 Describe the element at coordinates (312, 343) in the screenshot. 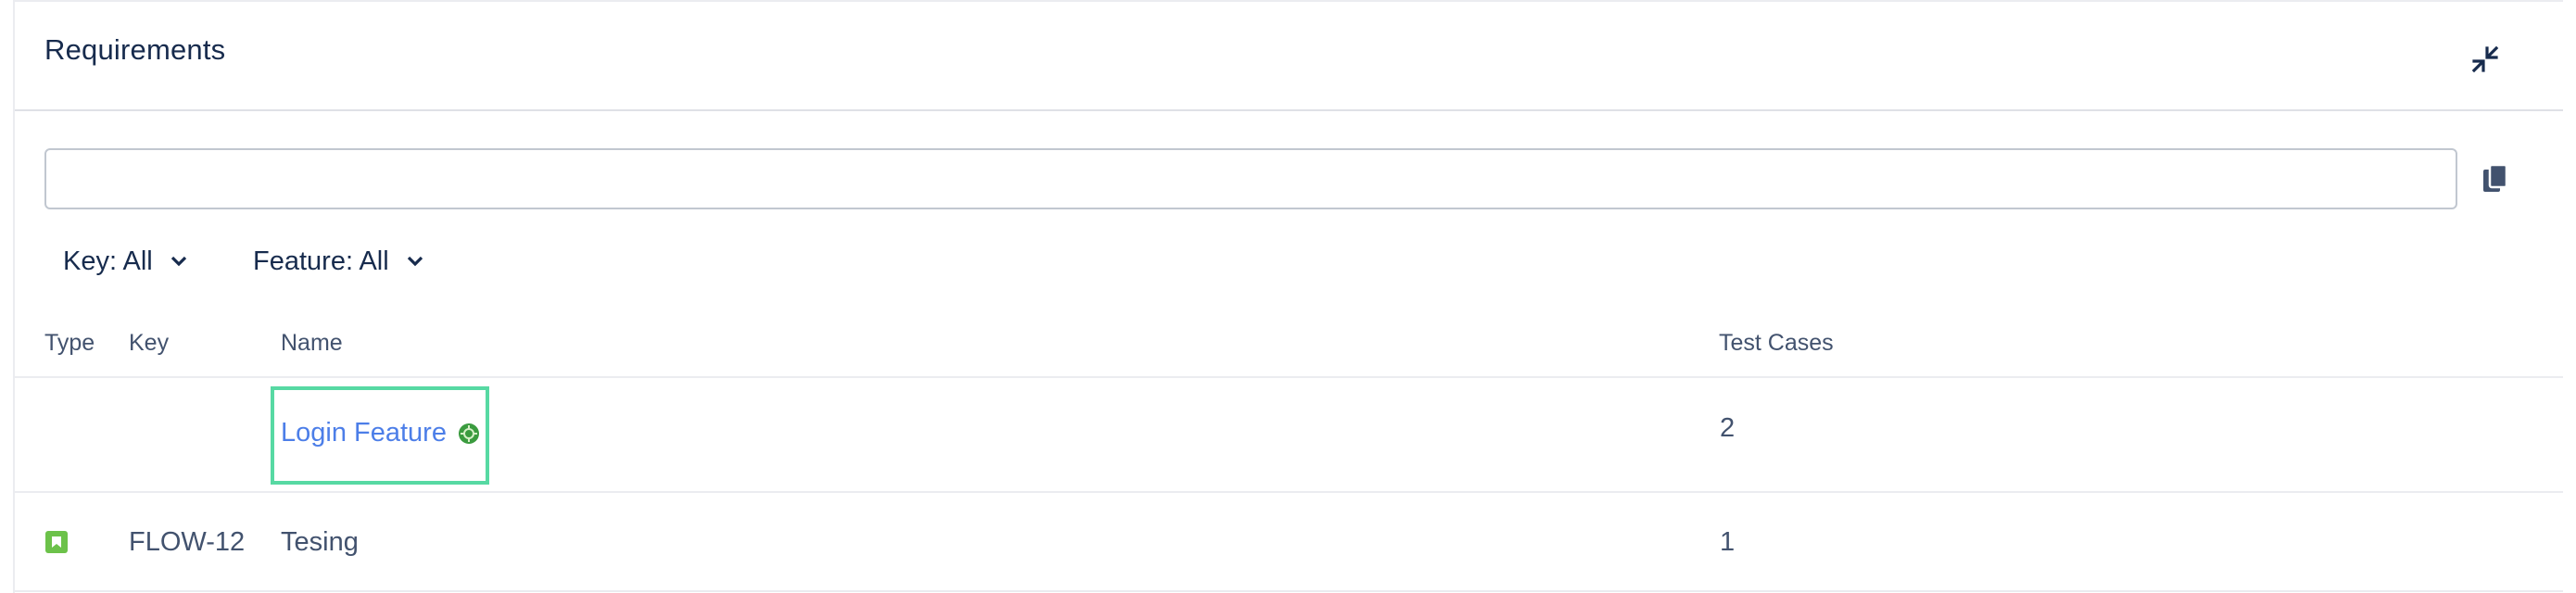

I see `column-header-name: Name` at that location.